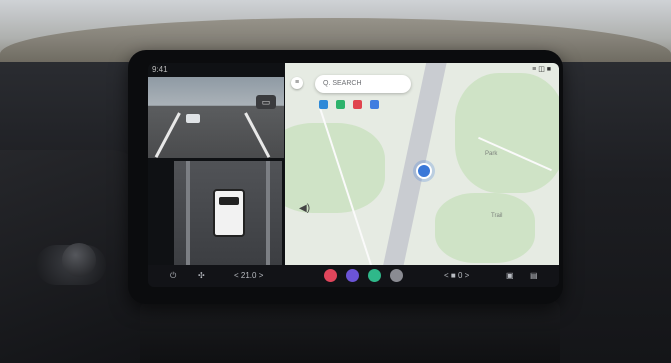 Image resolution: width=671 pixels, height=363 pixels. Describe the element at coordinates (541, 69) in the screenshot. I see `map-status-icons: ≡ ◫ ■` at that location.